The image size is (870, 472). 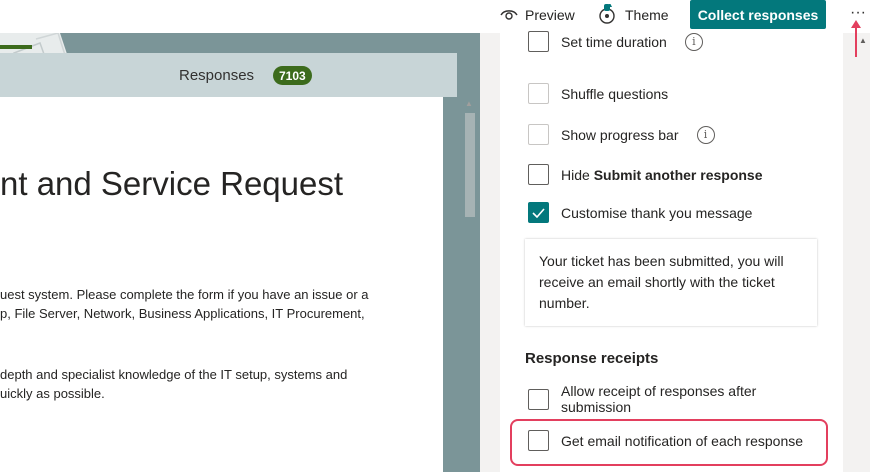 I want to click on hide-prefix-label: Hide, so click(x=577, y=174).